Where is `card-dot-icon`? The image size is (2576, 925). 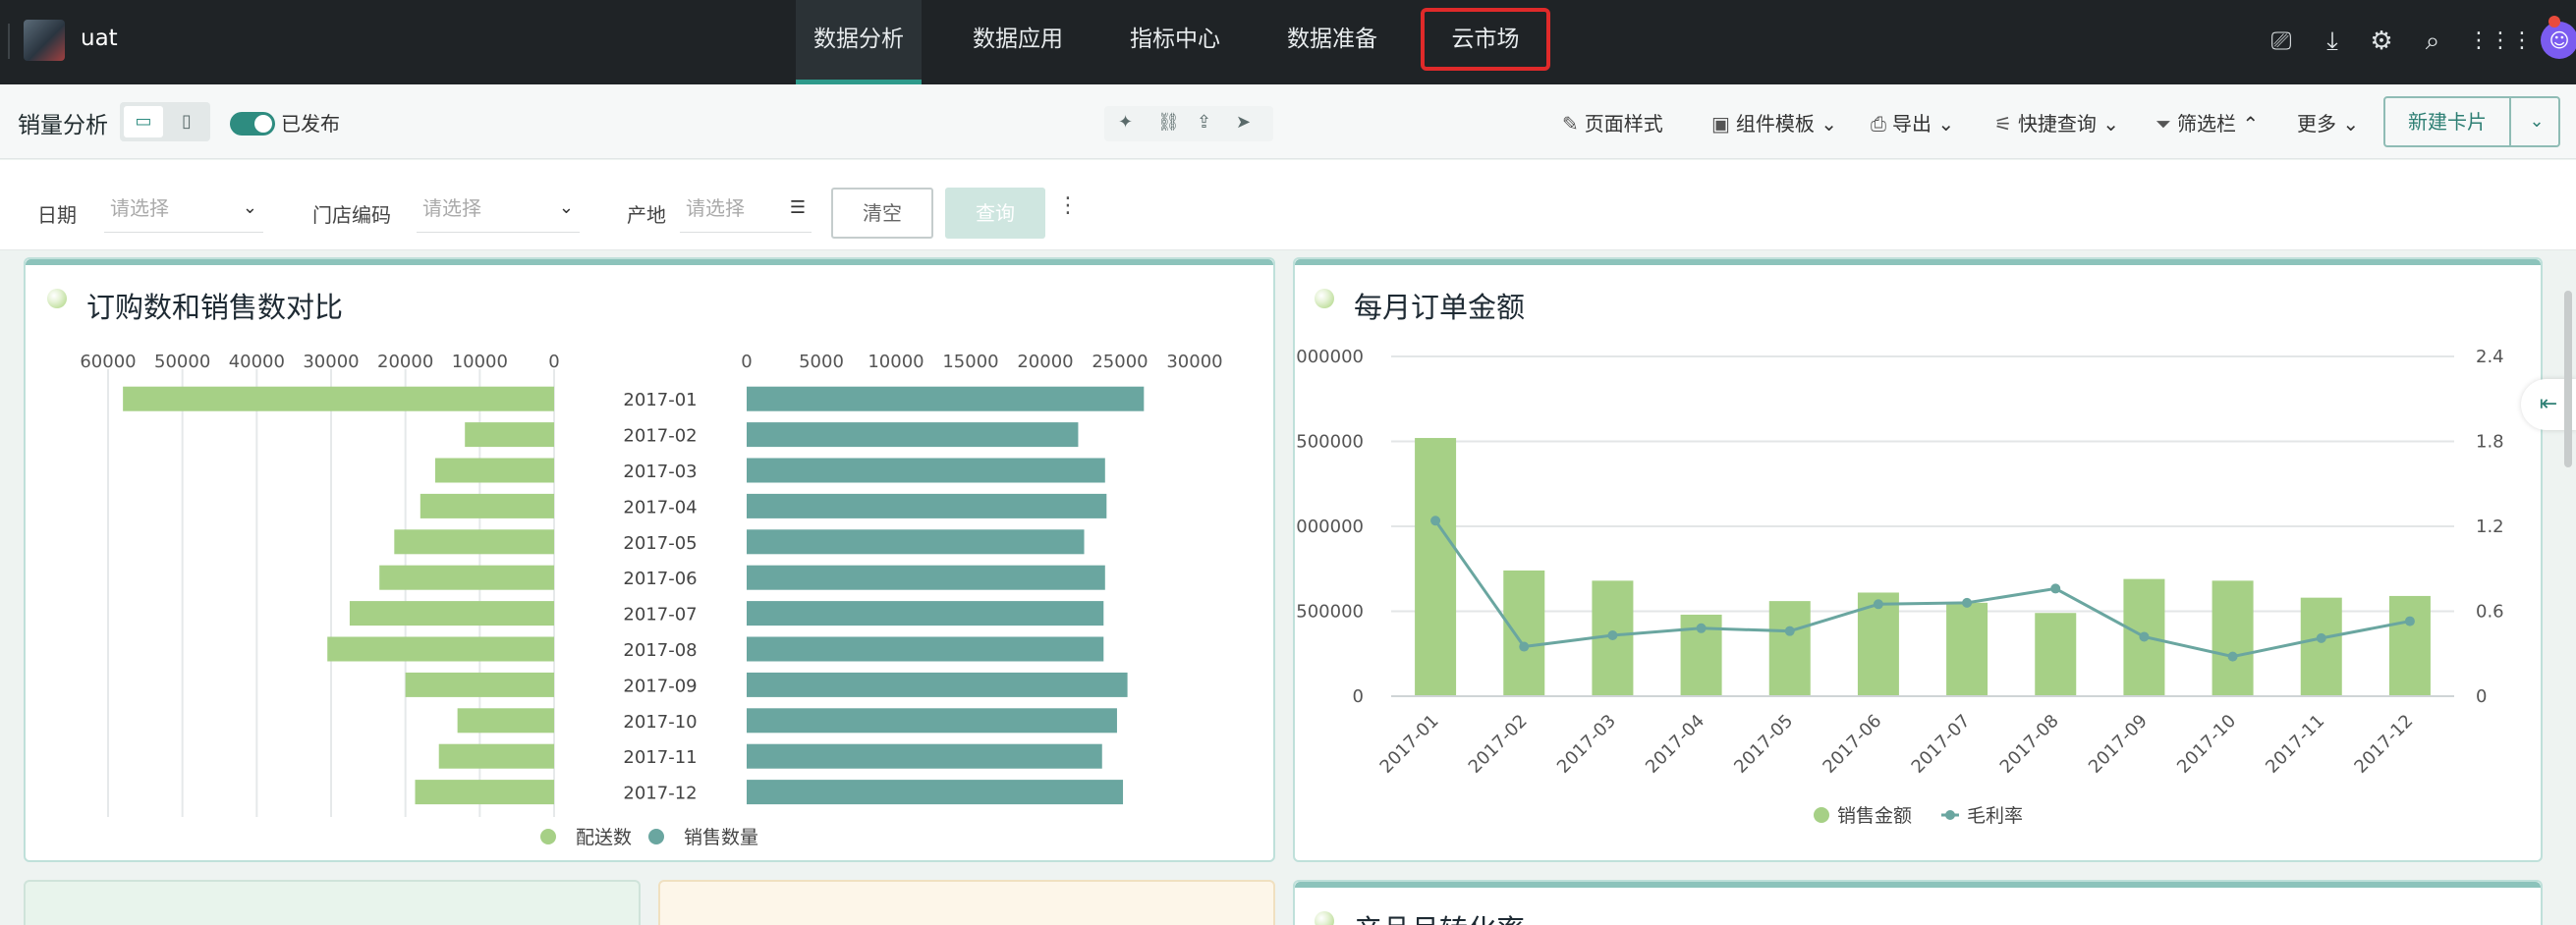
card-dot-icon is located at coordinates (57, 298).